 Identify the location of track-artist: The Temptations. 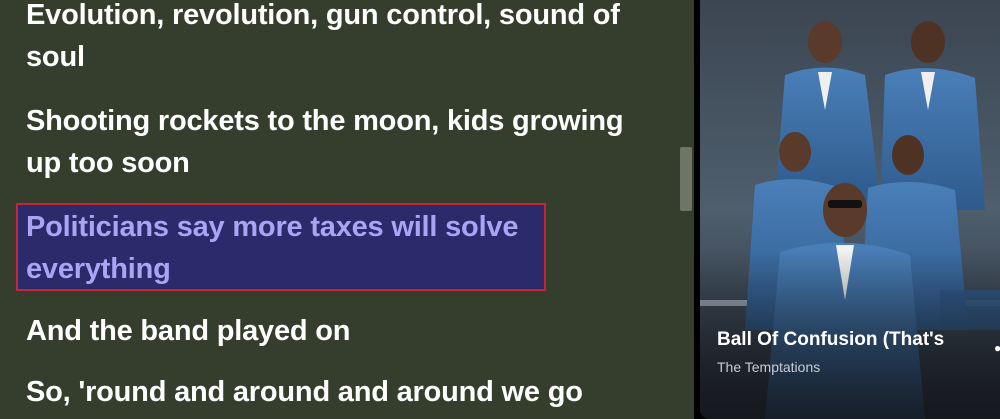
(768, 367).